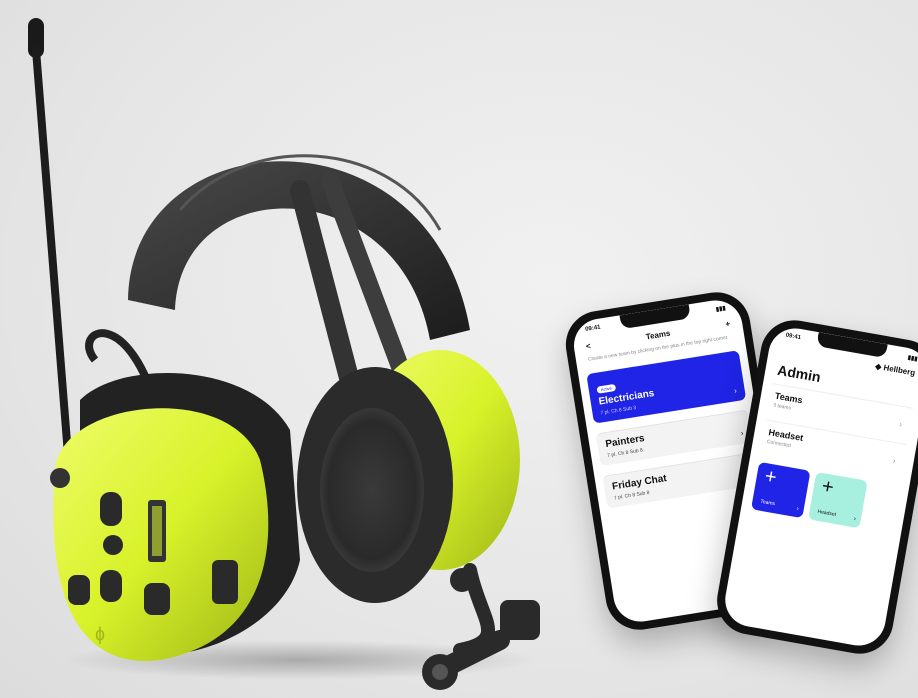 The image size is (918, 698). Describe the element at coordinates (408, 476) in the screenshot. I see `right-ear-cup` at that location.